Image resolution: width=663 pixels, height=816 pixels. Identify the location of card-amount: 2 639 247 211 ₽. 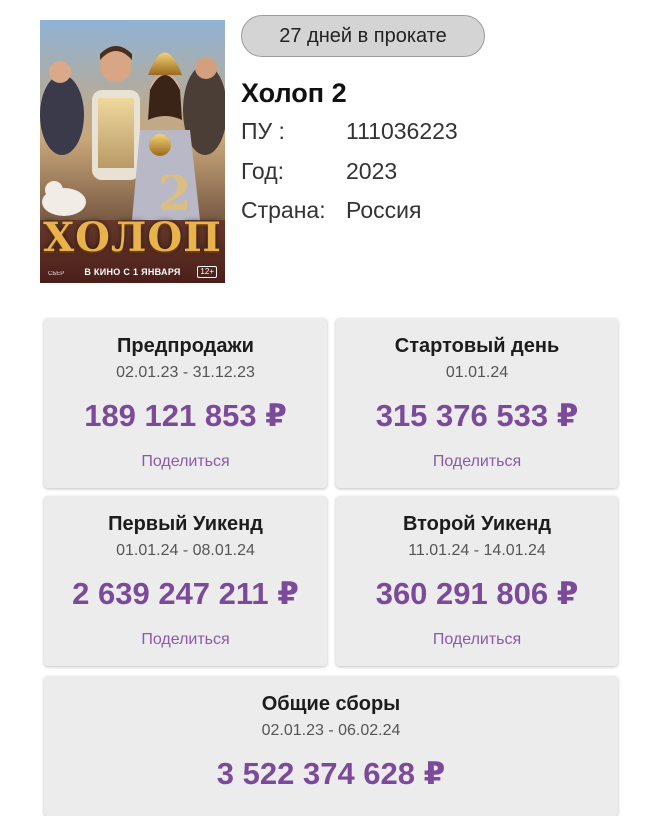
(185, 593).